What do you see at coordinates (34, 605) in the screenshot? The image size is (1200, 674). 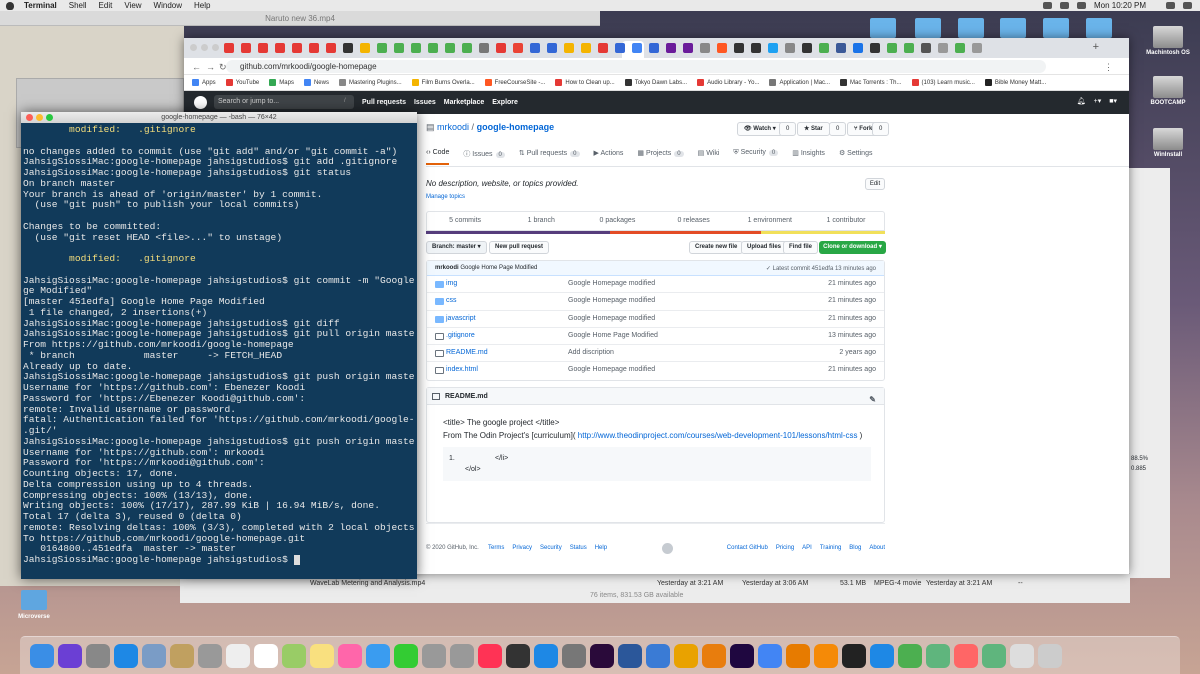 I see `desktop-icon-microverse: Microverse` at bounding box center [34, 605].